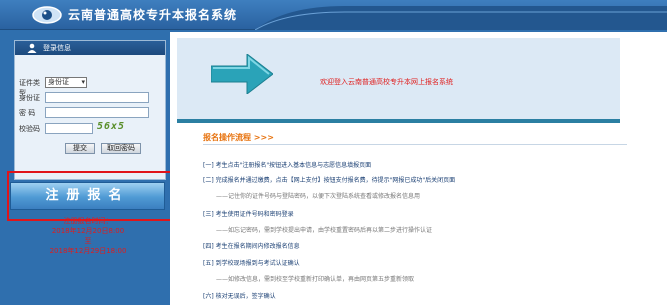 The width and height of the screenshot is (667, 305). What do you see at coordinates (87, 196) in the screenshot?
I see `register-button: 注册报名` at bounding box center [87, 196].